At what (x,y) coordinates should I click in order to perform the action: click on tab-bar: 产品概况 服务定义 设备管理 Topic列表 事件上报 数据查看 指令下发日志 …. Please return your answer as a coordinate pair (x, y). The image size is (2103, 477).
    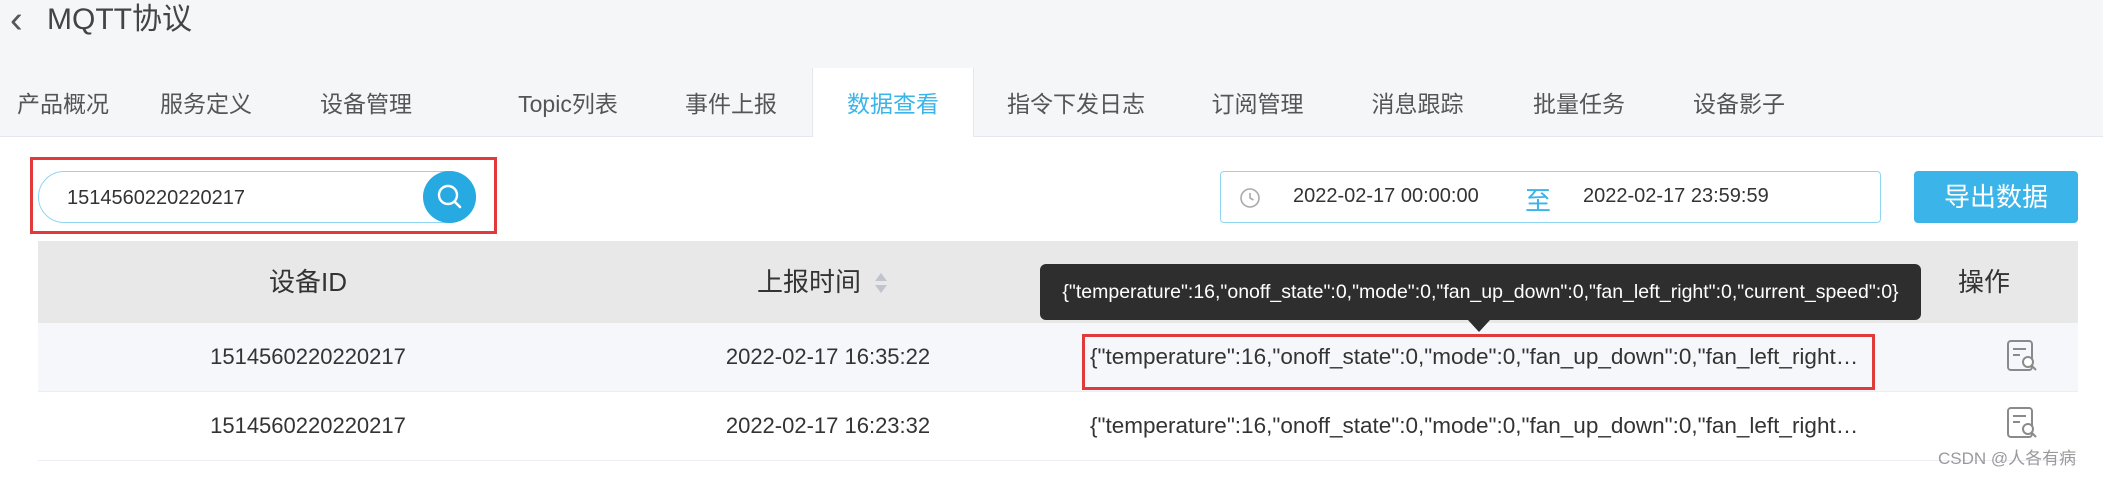
    Looking at the image, I should click on (1051, 102).